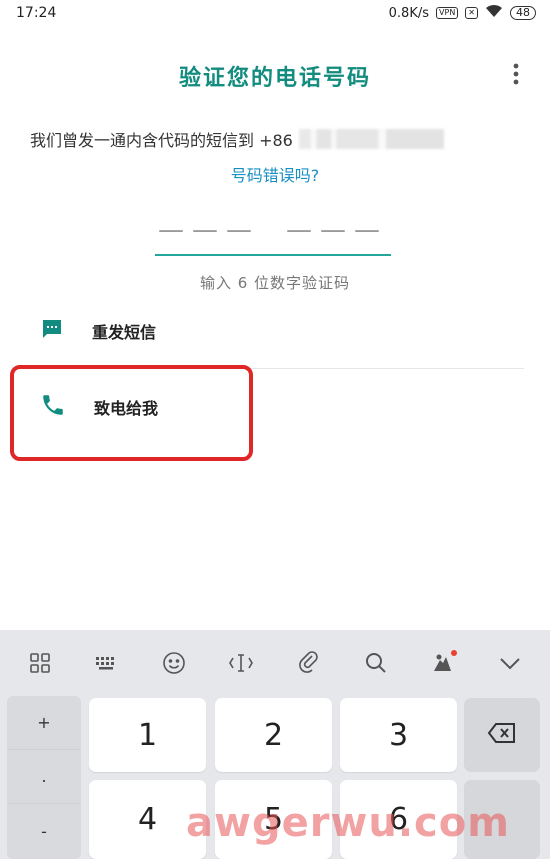 The width and height of the screenshot is (550, 859). I want to click on clipboard-icon, so click(309, 663).